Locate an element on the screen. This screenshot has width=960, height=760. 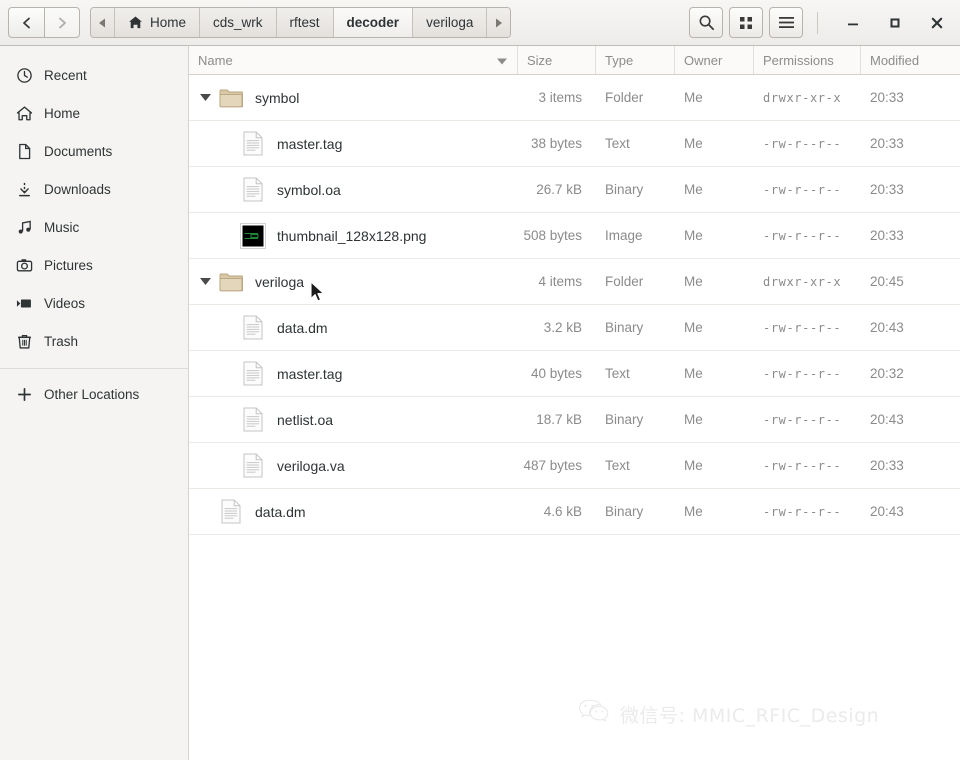
cell-modified: 20:45 is located at coordinates (910, 281).